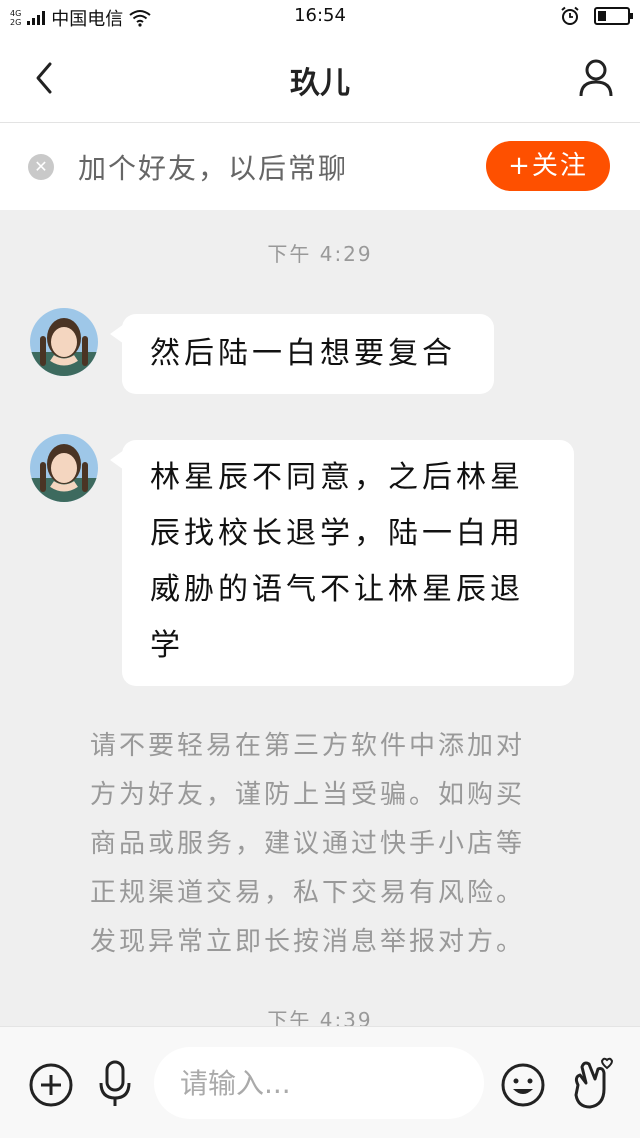 The width and height of the screenshot is (640, 1138). I want to click on notice-line: 正规渠道交易，私下交易有风险。, so click(308, 893).